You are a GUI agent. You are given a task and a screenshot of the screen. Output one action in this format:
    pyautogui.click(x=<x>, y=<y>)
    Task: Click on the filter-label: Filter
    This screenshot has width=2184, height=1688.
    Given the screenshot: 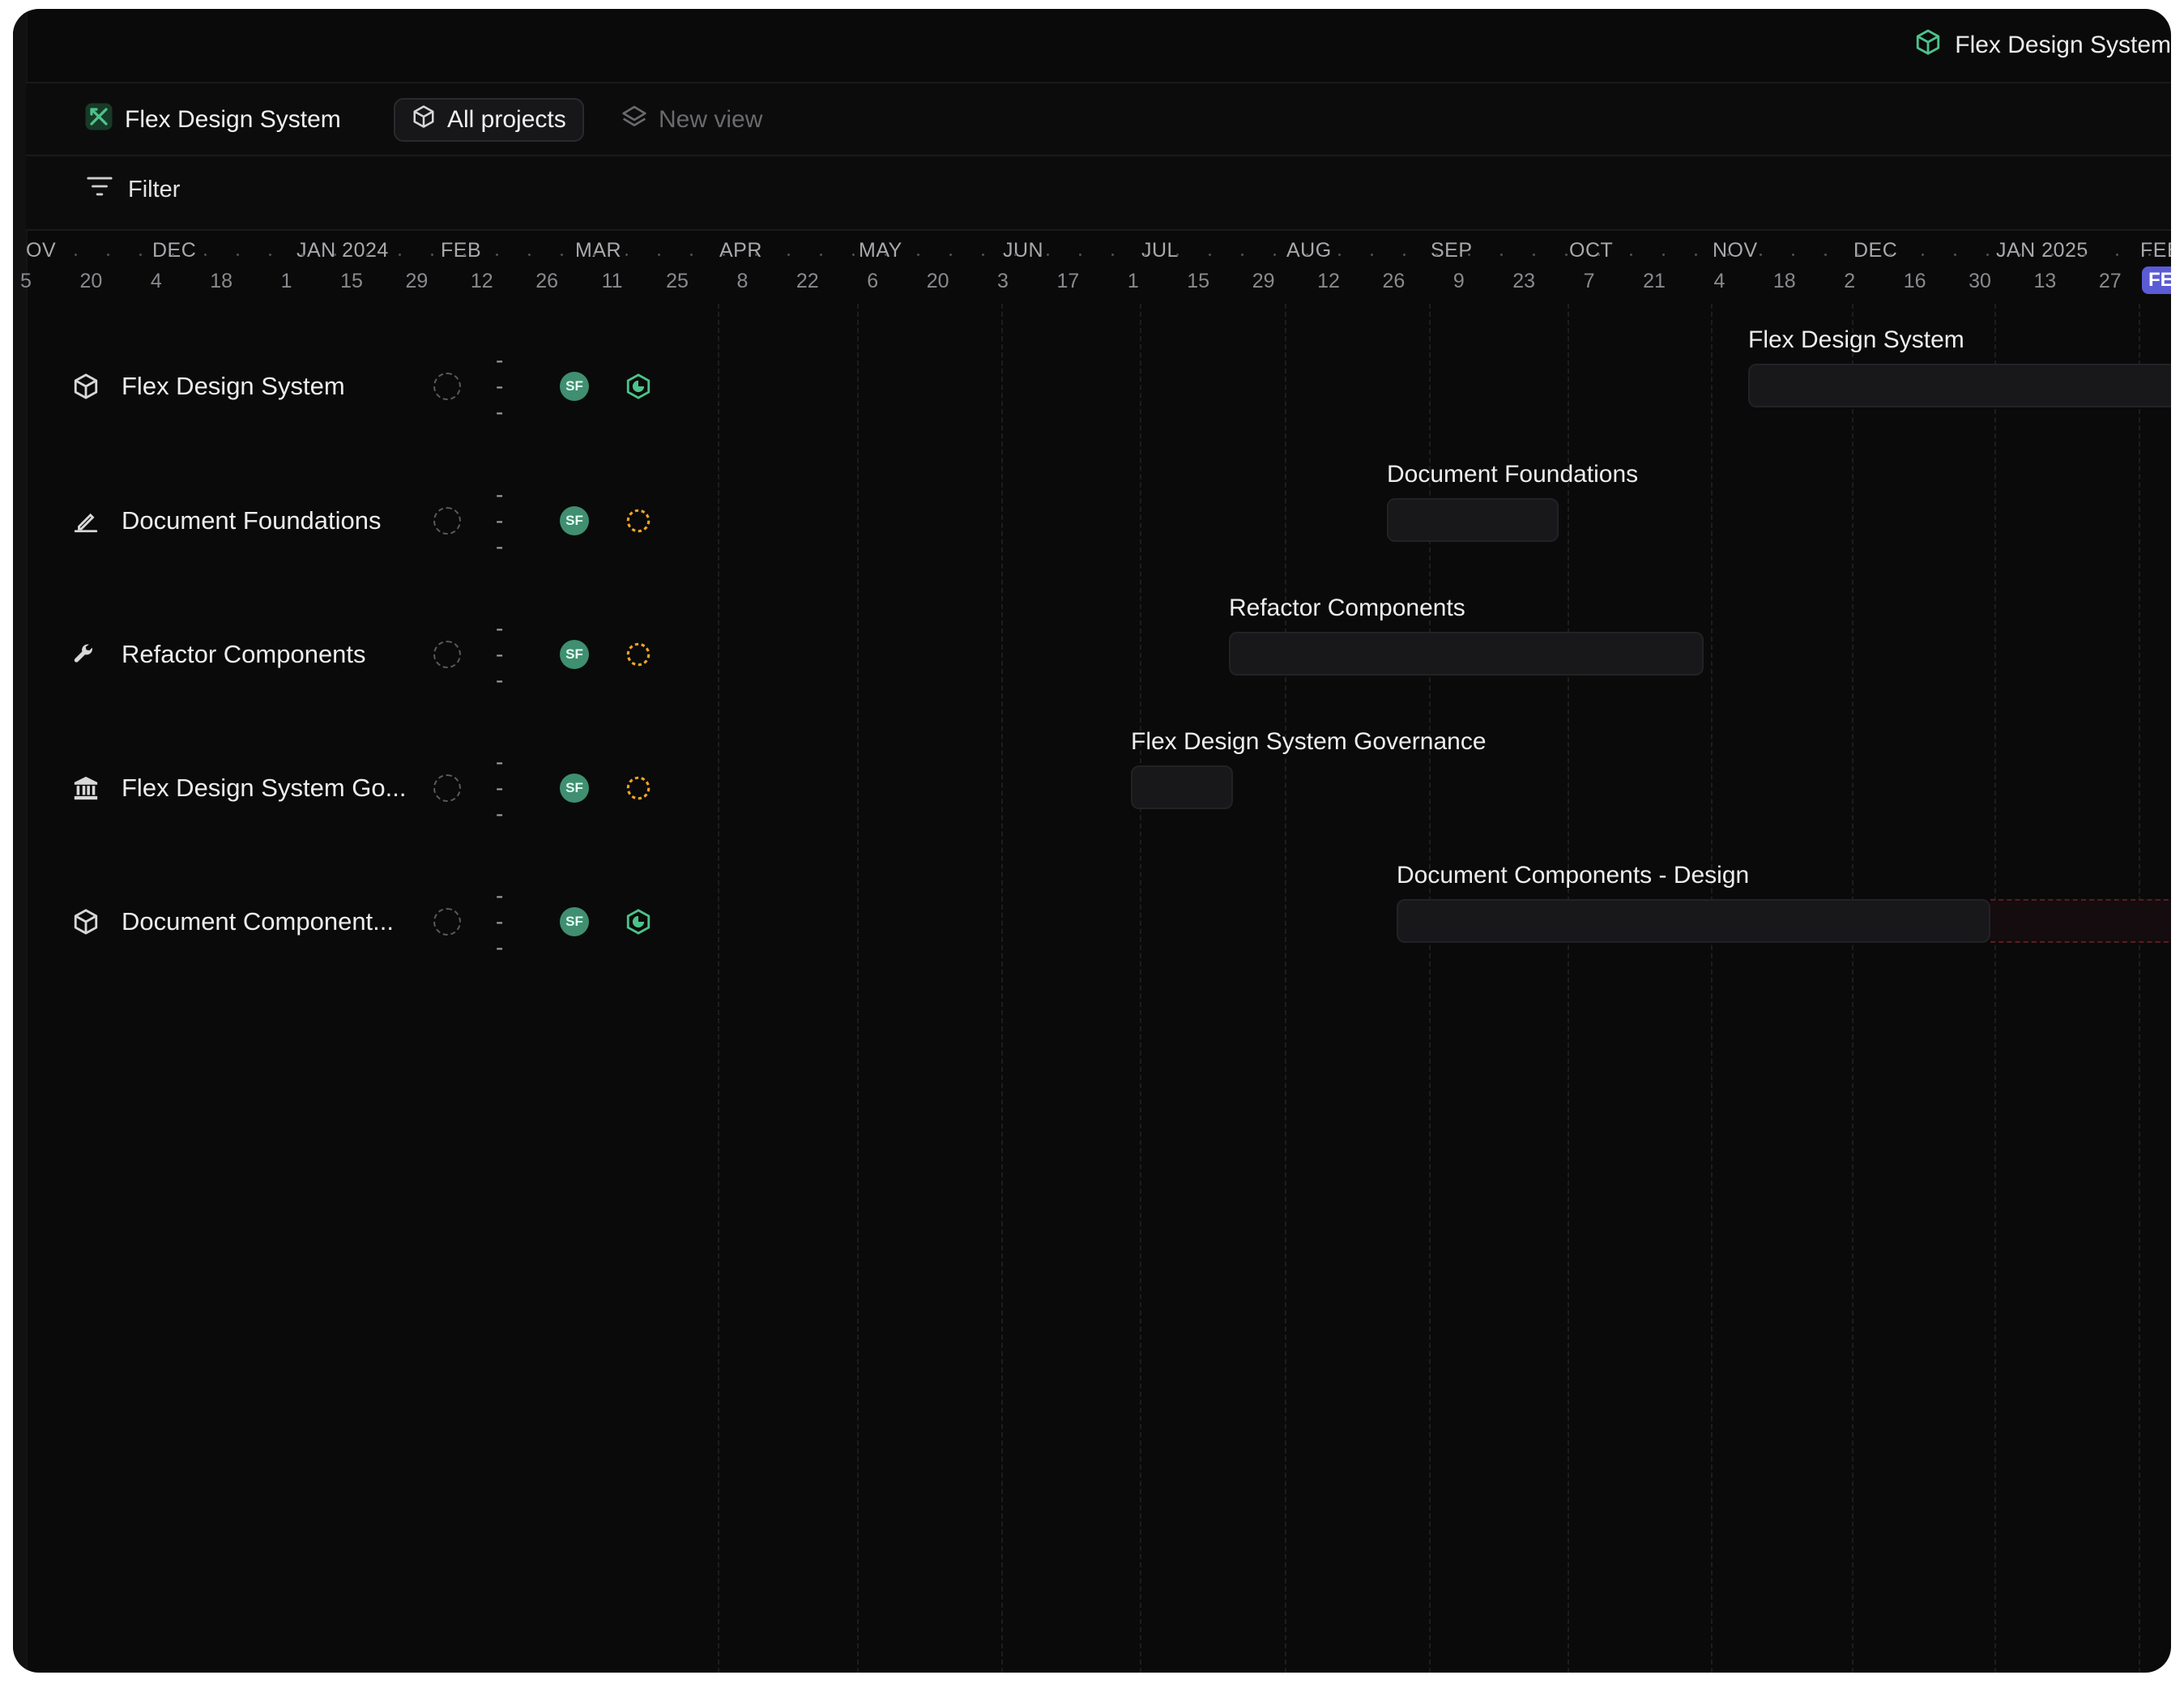 What is the action you would take?
    pyautogui.click(x=154, y=189)
    